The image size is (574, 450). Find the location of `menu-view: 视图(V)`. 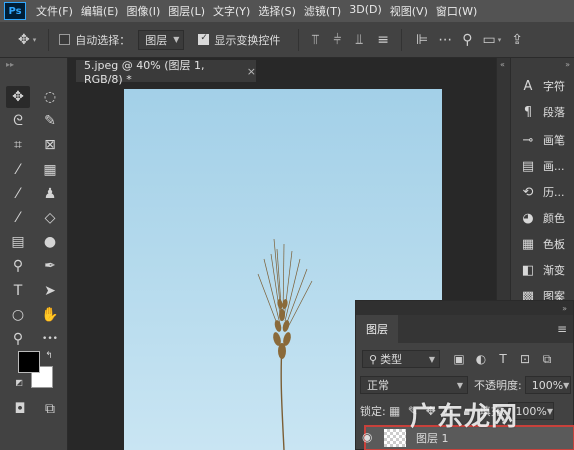

menu-view: 视图(V) is located at coordinates (409, 11).